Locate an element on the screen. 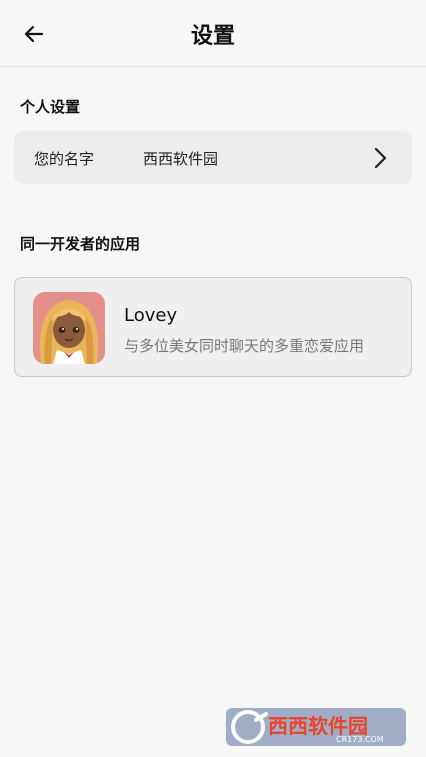 This screenshot has width=426, height=757. name-value: 西西软件园 is located at coordinates (181, 159).